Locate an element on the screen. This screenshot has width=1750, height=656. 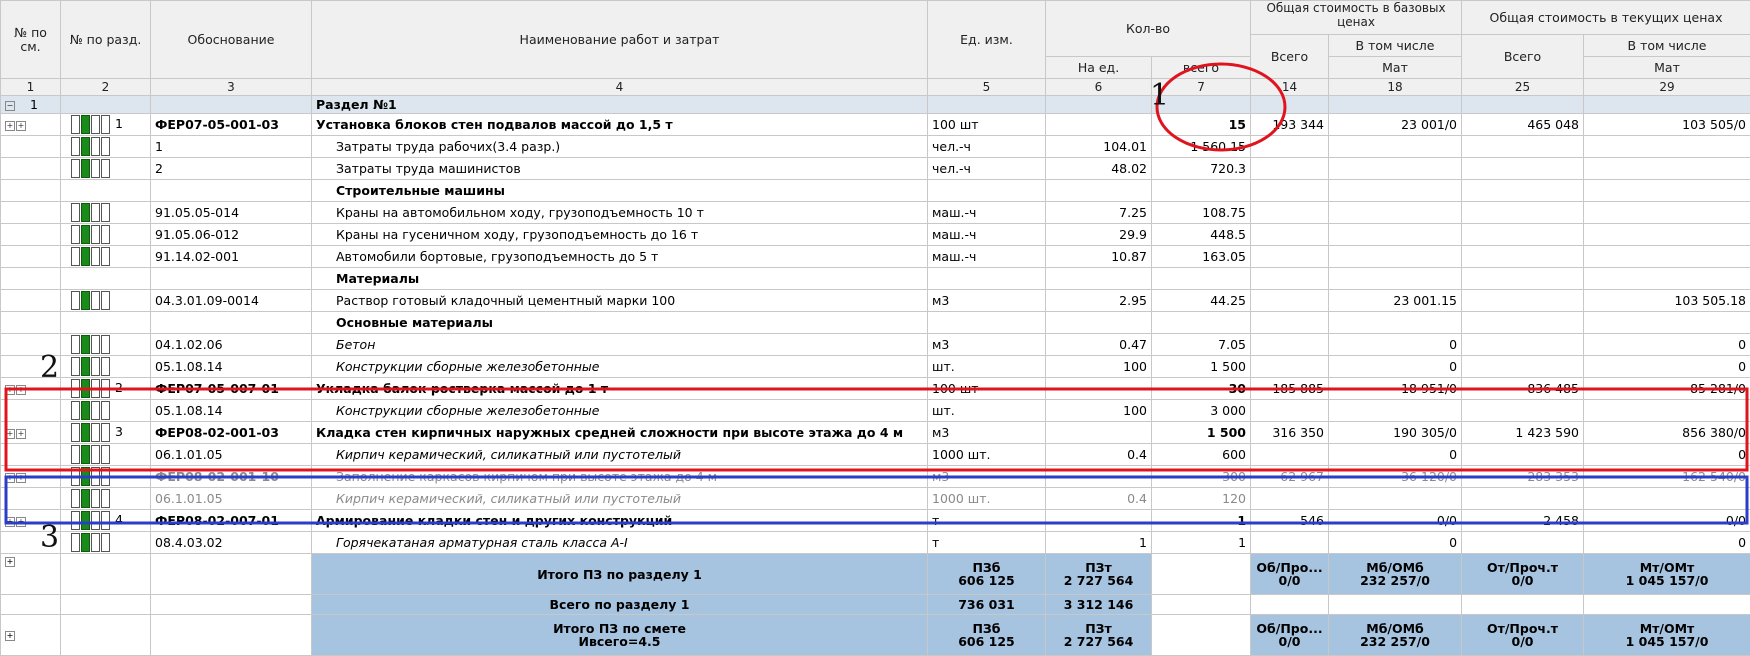
row-code: ФЕР08-02-001-10 is located at coordinates (231, 477).